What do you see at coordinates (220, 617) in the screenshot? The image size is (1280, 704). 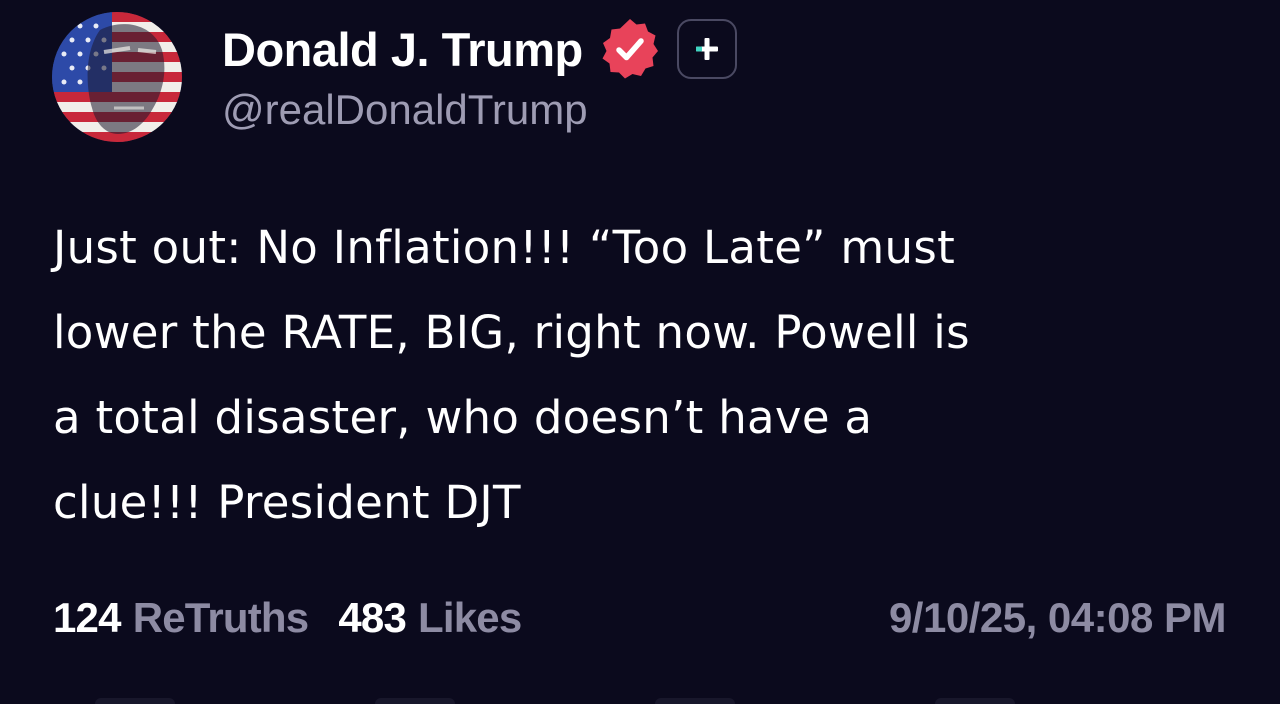 I see `retruths-label: ReTruths` at bounding box center [220, 617].